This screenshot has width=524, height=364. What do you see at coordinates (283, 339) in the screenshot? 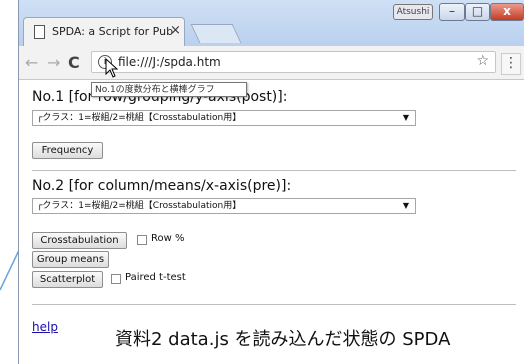
I see `figure-caption: 資料2 data.js を読み込んだ状態の SPDA` at bounding box center [283, 339].